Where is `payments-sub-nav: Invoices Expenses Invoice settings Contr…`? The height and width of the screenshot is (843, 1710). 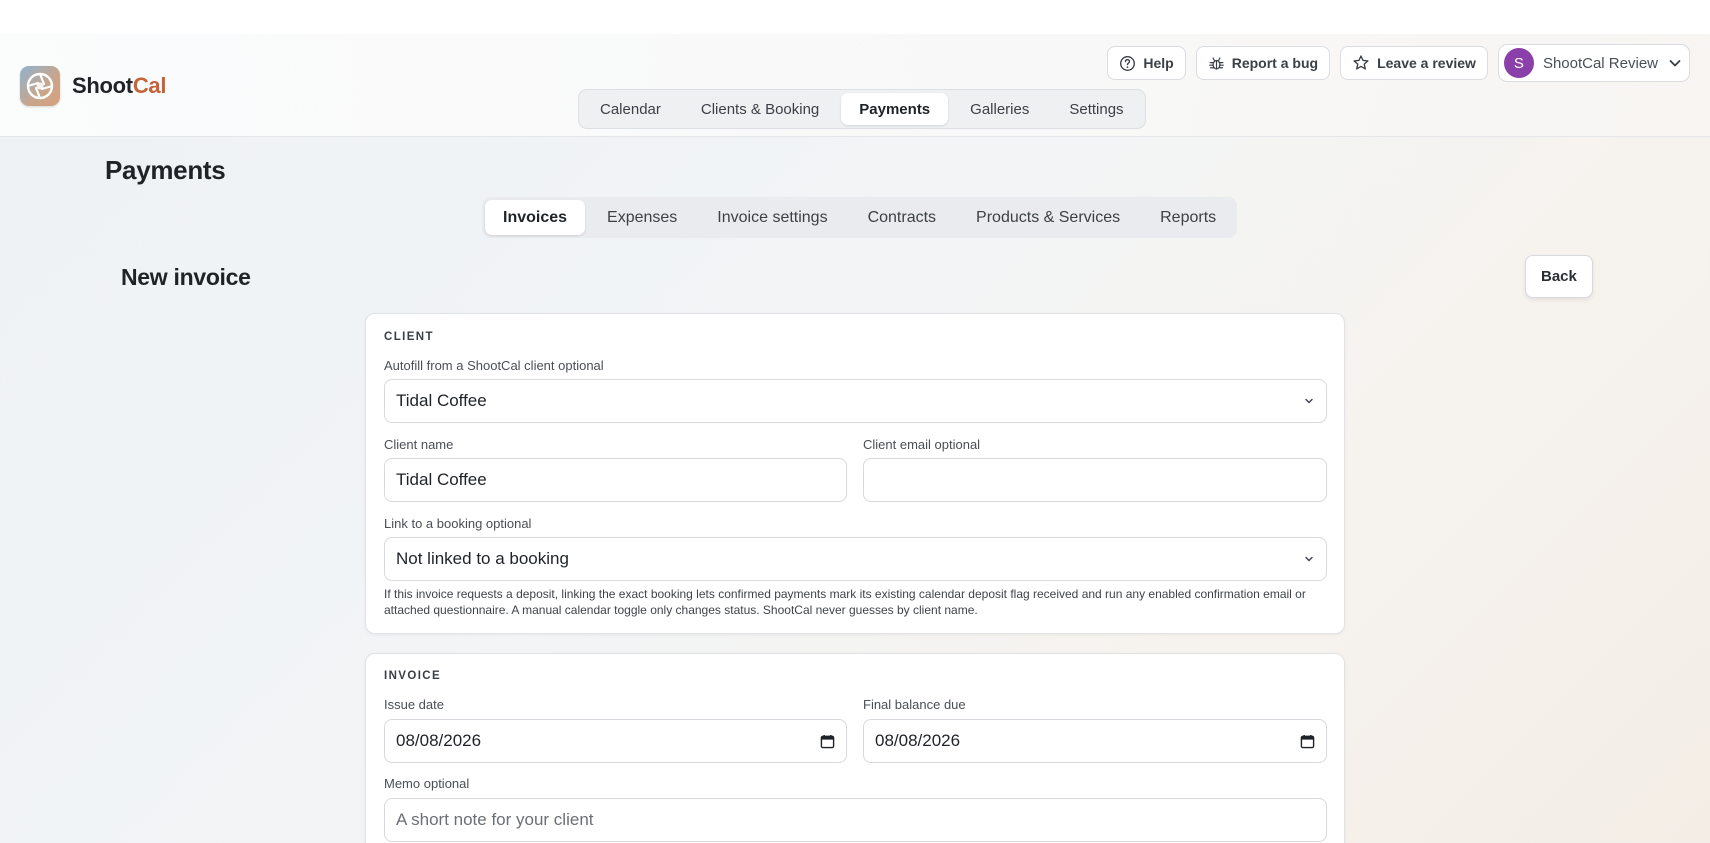
payments-sub-nav: Invoices Expenses Invoice settings Contr… is located at coordinates (860, 217).